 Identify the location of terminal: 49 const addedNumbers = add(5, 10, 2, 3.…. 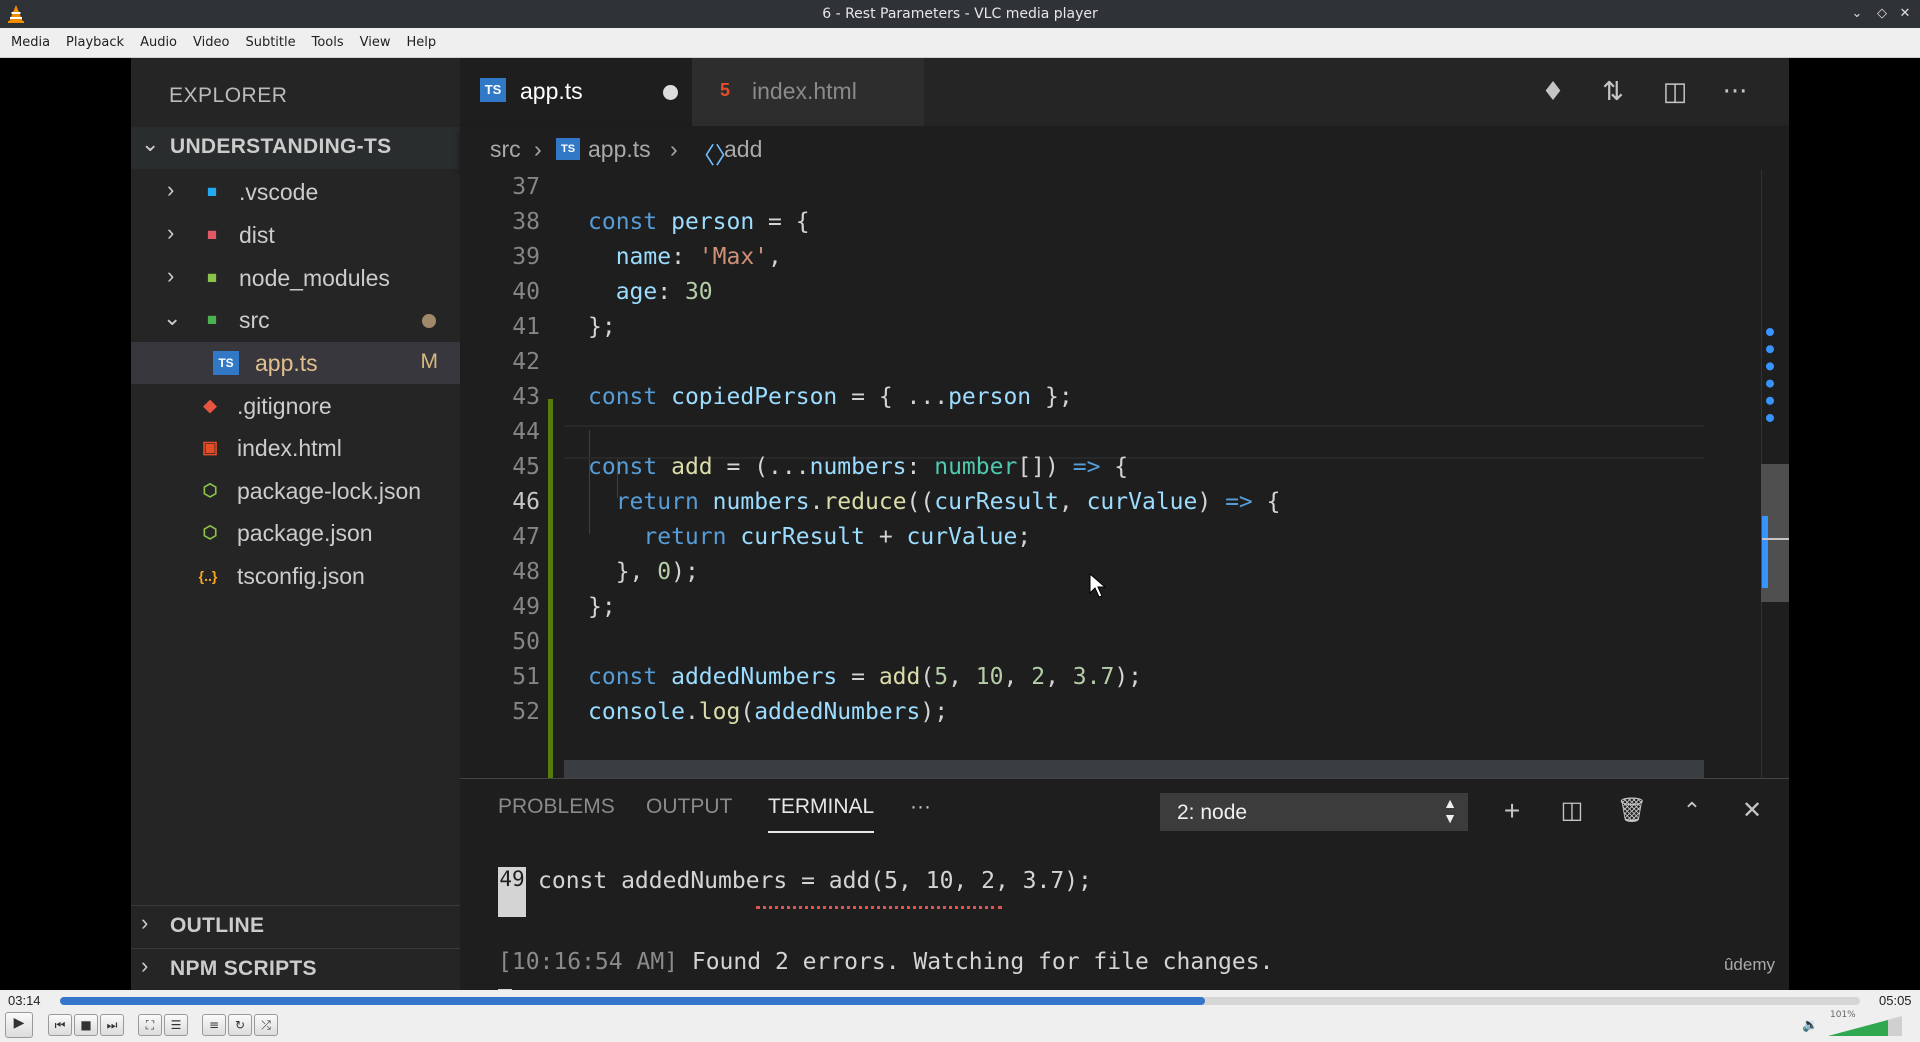
(1124, 913).